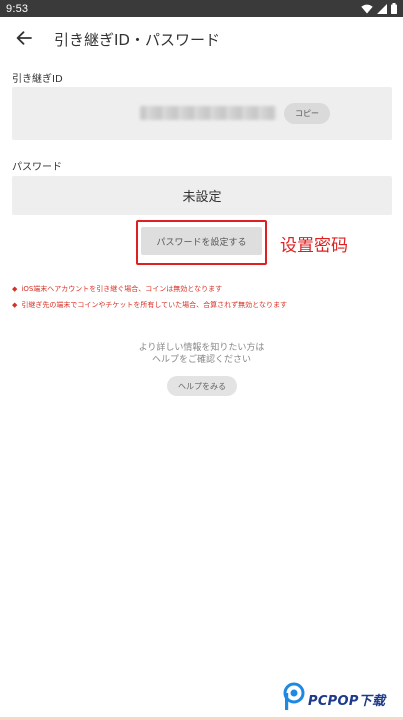 This screenshot has width=403, height=720. I want to click on transfer-id-label: 引き継ぎID, so click(37, 79).